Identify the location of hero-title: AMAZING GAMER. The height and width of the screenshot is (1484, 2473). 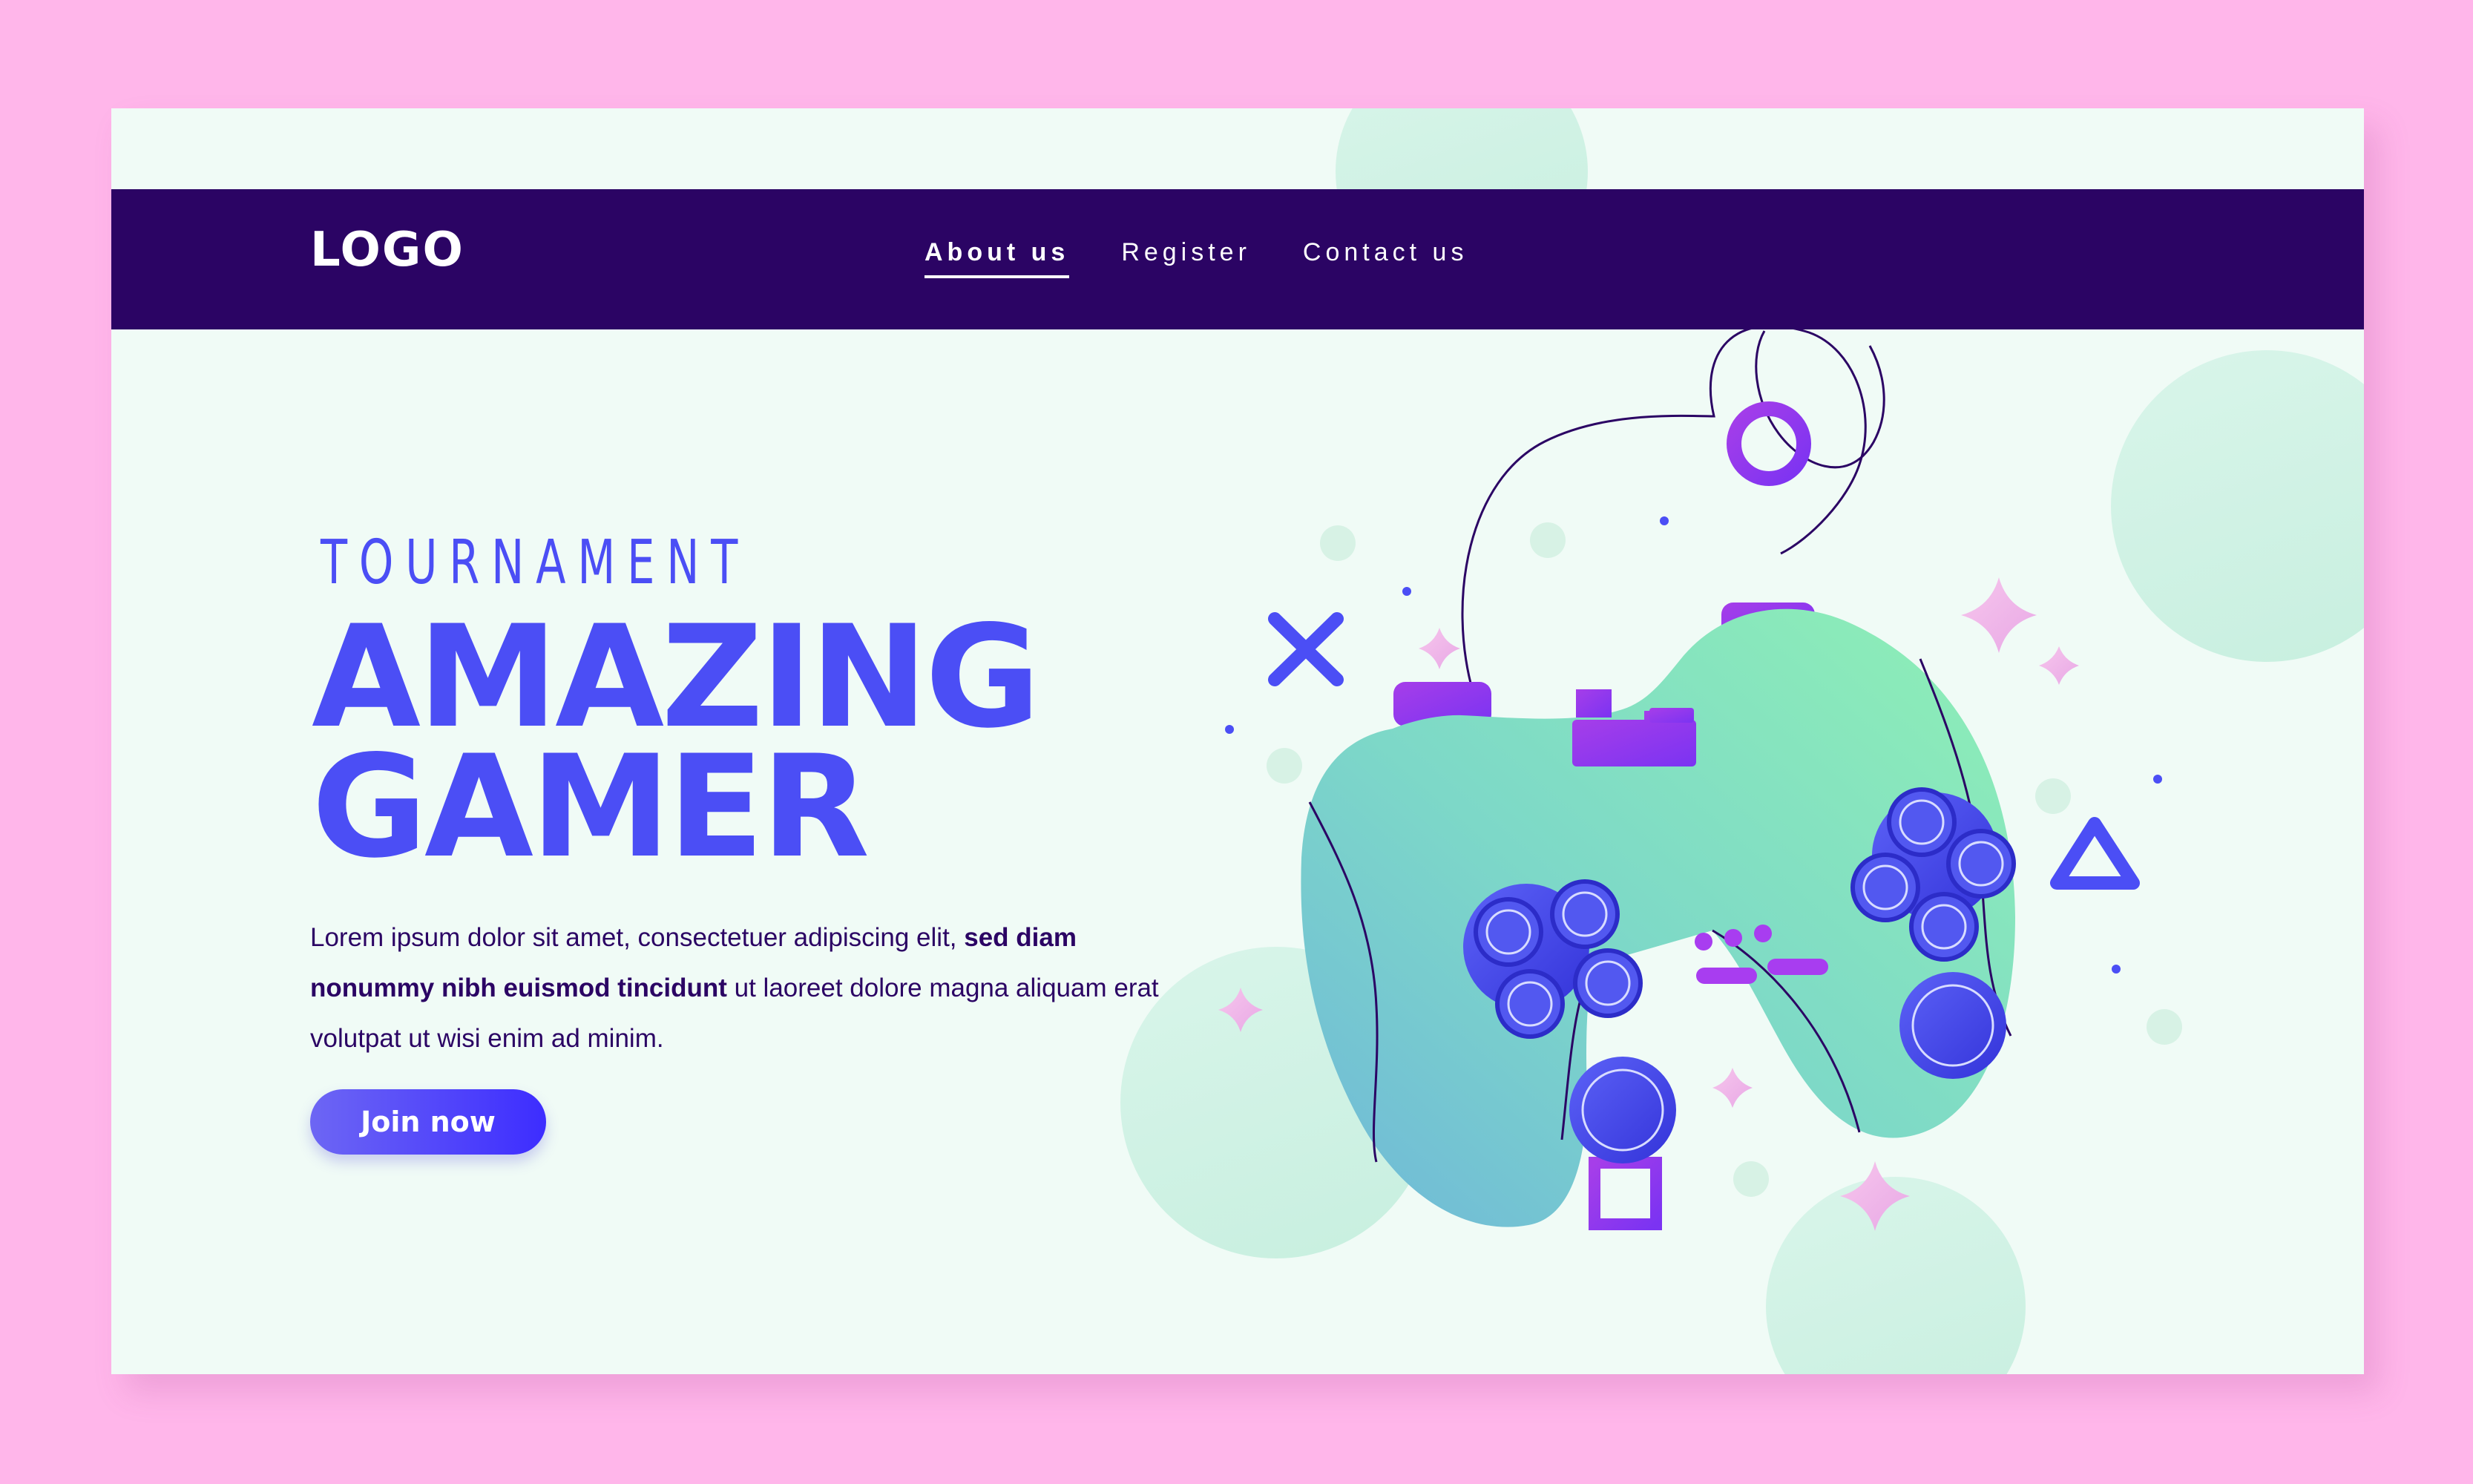
(677, 742).